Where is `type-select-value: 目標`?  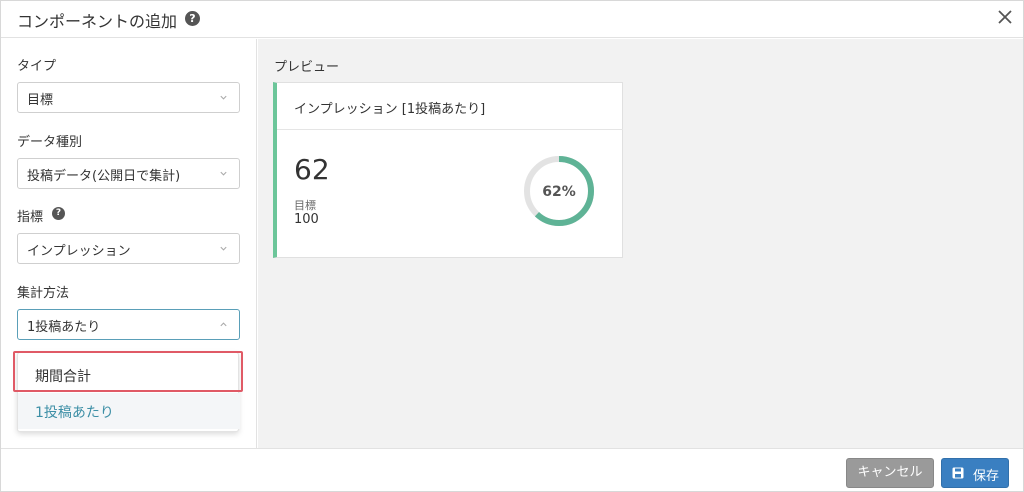
type-select-value: 目標 is located at coordinates (40, 100).